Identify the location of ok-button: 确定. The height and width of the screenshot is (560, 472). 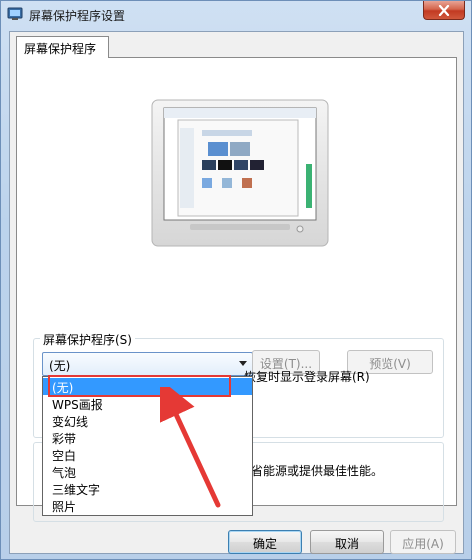
(265, 542).